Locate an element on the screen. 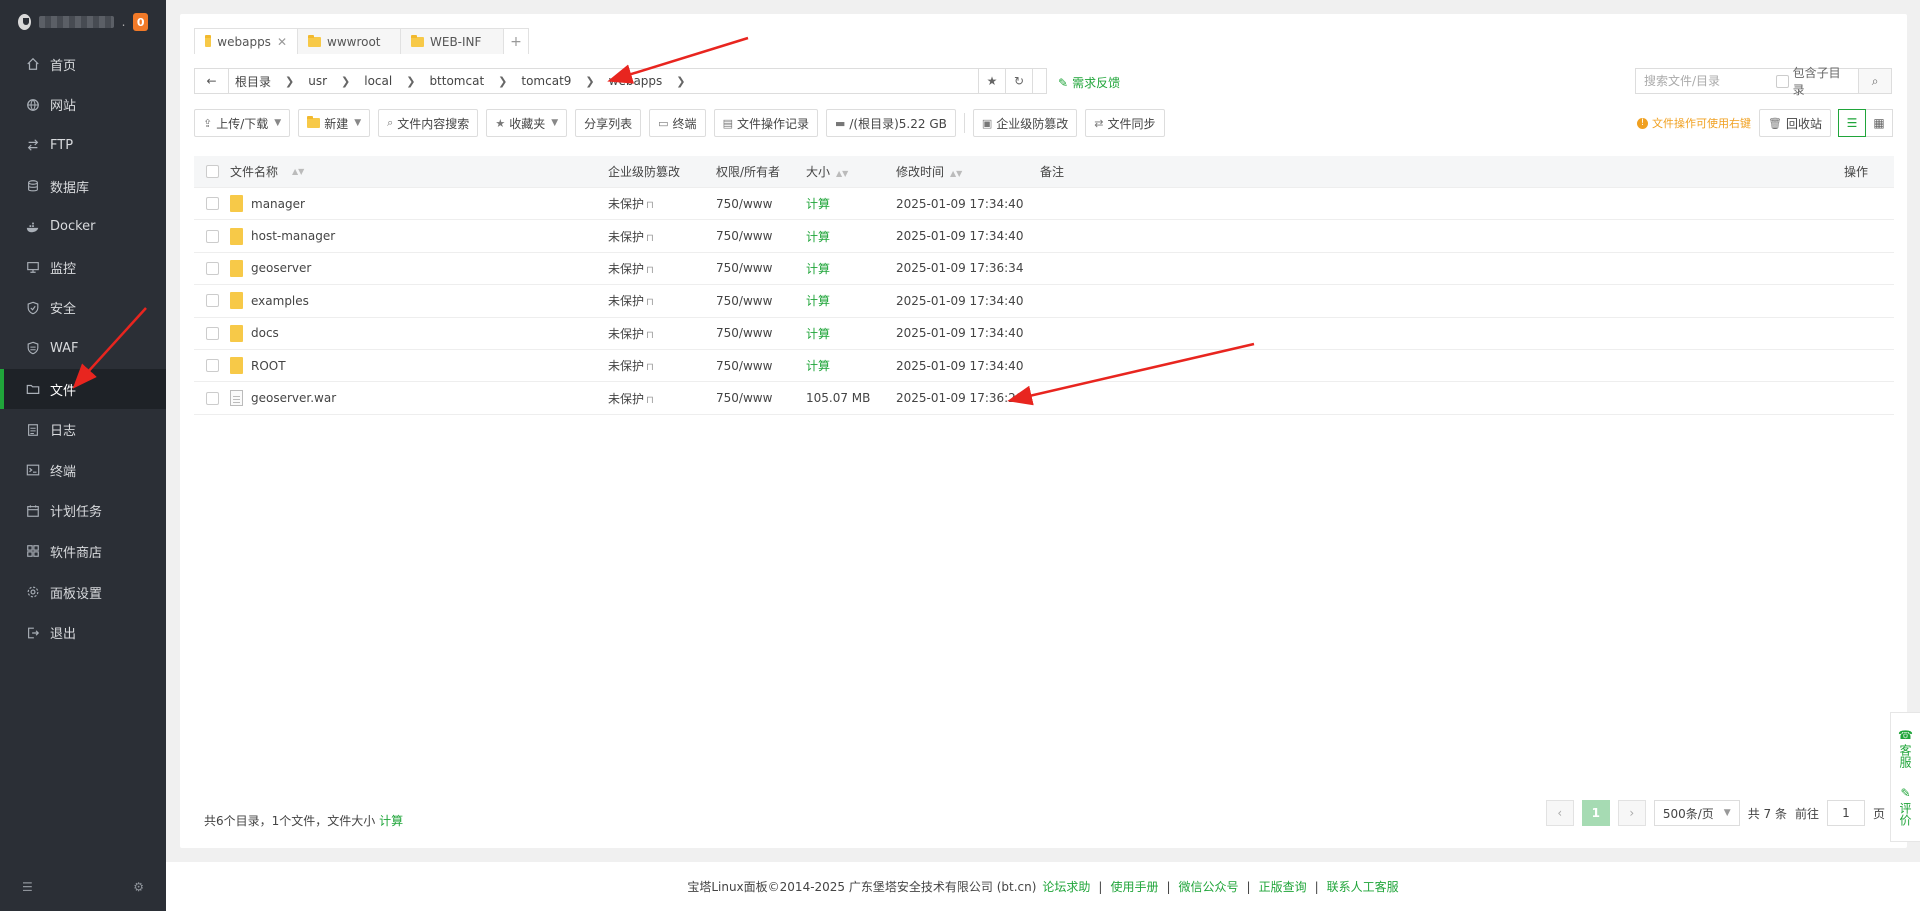  upload-download-button: ⇪ 上传/下载 ▼ is located at coordinates (242, 123).